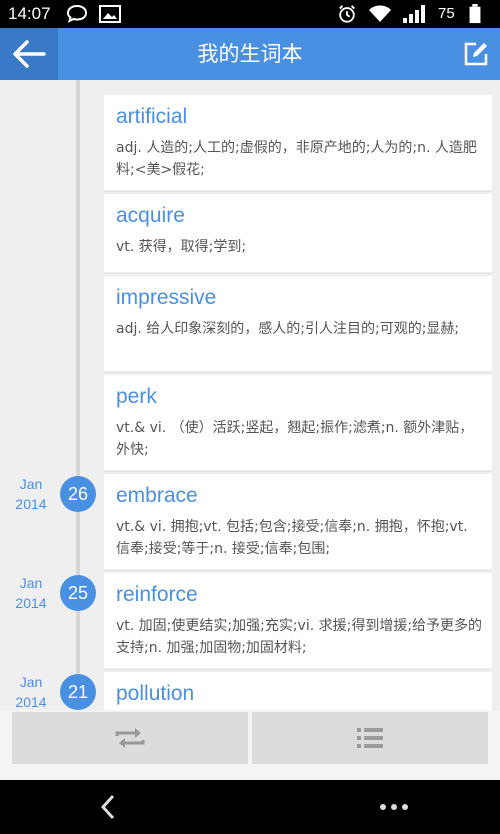 The width and height of the screenshot is (500, 834). I want to click on bottom-toolbar, so click(250, 745).